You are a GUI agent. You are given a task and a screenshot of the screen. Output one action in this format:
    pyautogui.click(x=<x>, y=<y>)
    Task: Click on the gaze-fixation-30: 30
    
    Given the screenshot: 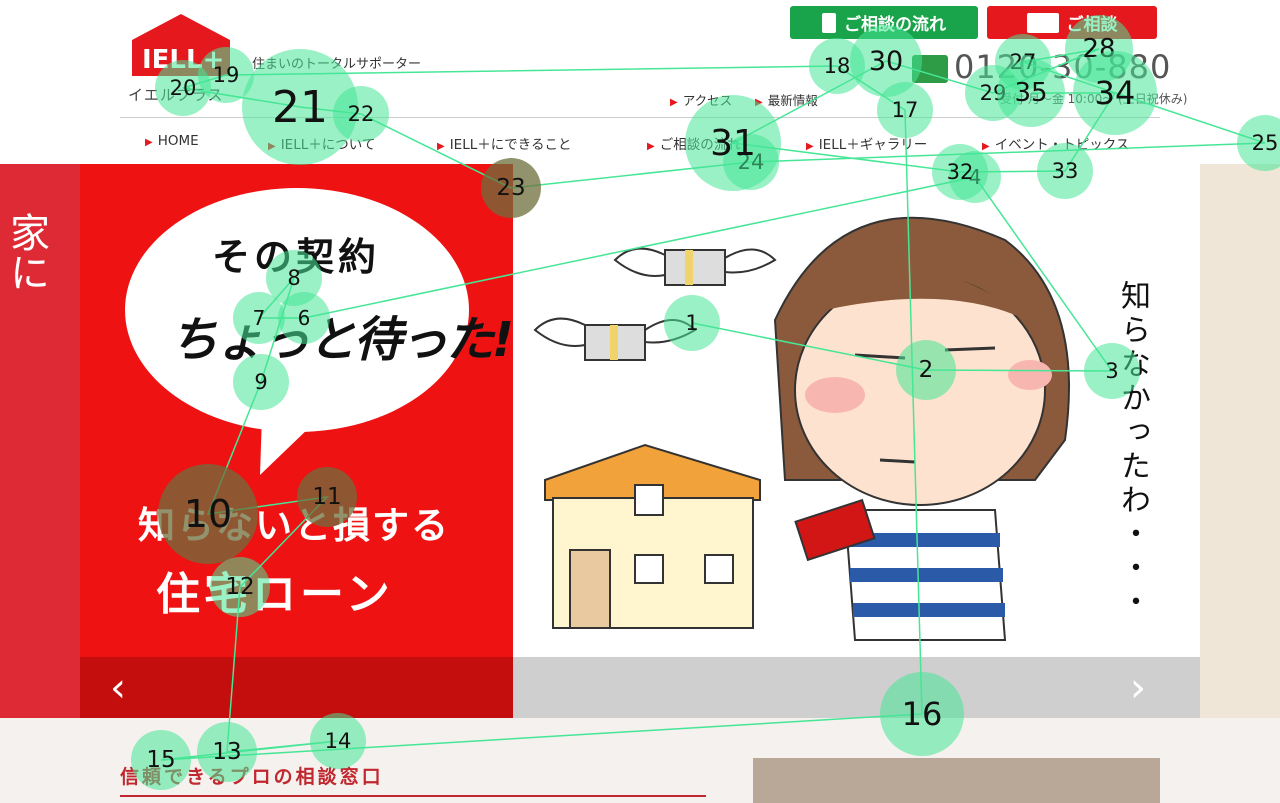 What is the action you would take?
    pyautogui.click(x=886, y=61)
    